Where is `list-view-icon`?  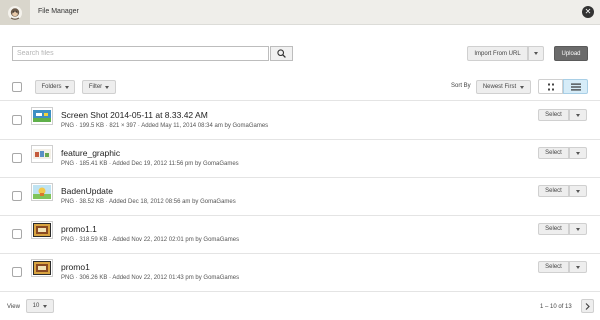
list-view-icon is located at coordinates (575, 86).